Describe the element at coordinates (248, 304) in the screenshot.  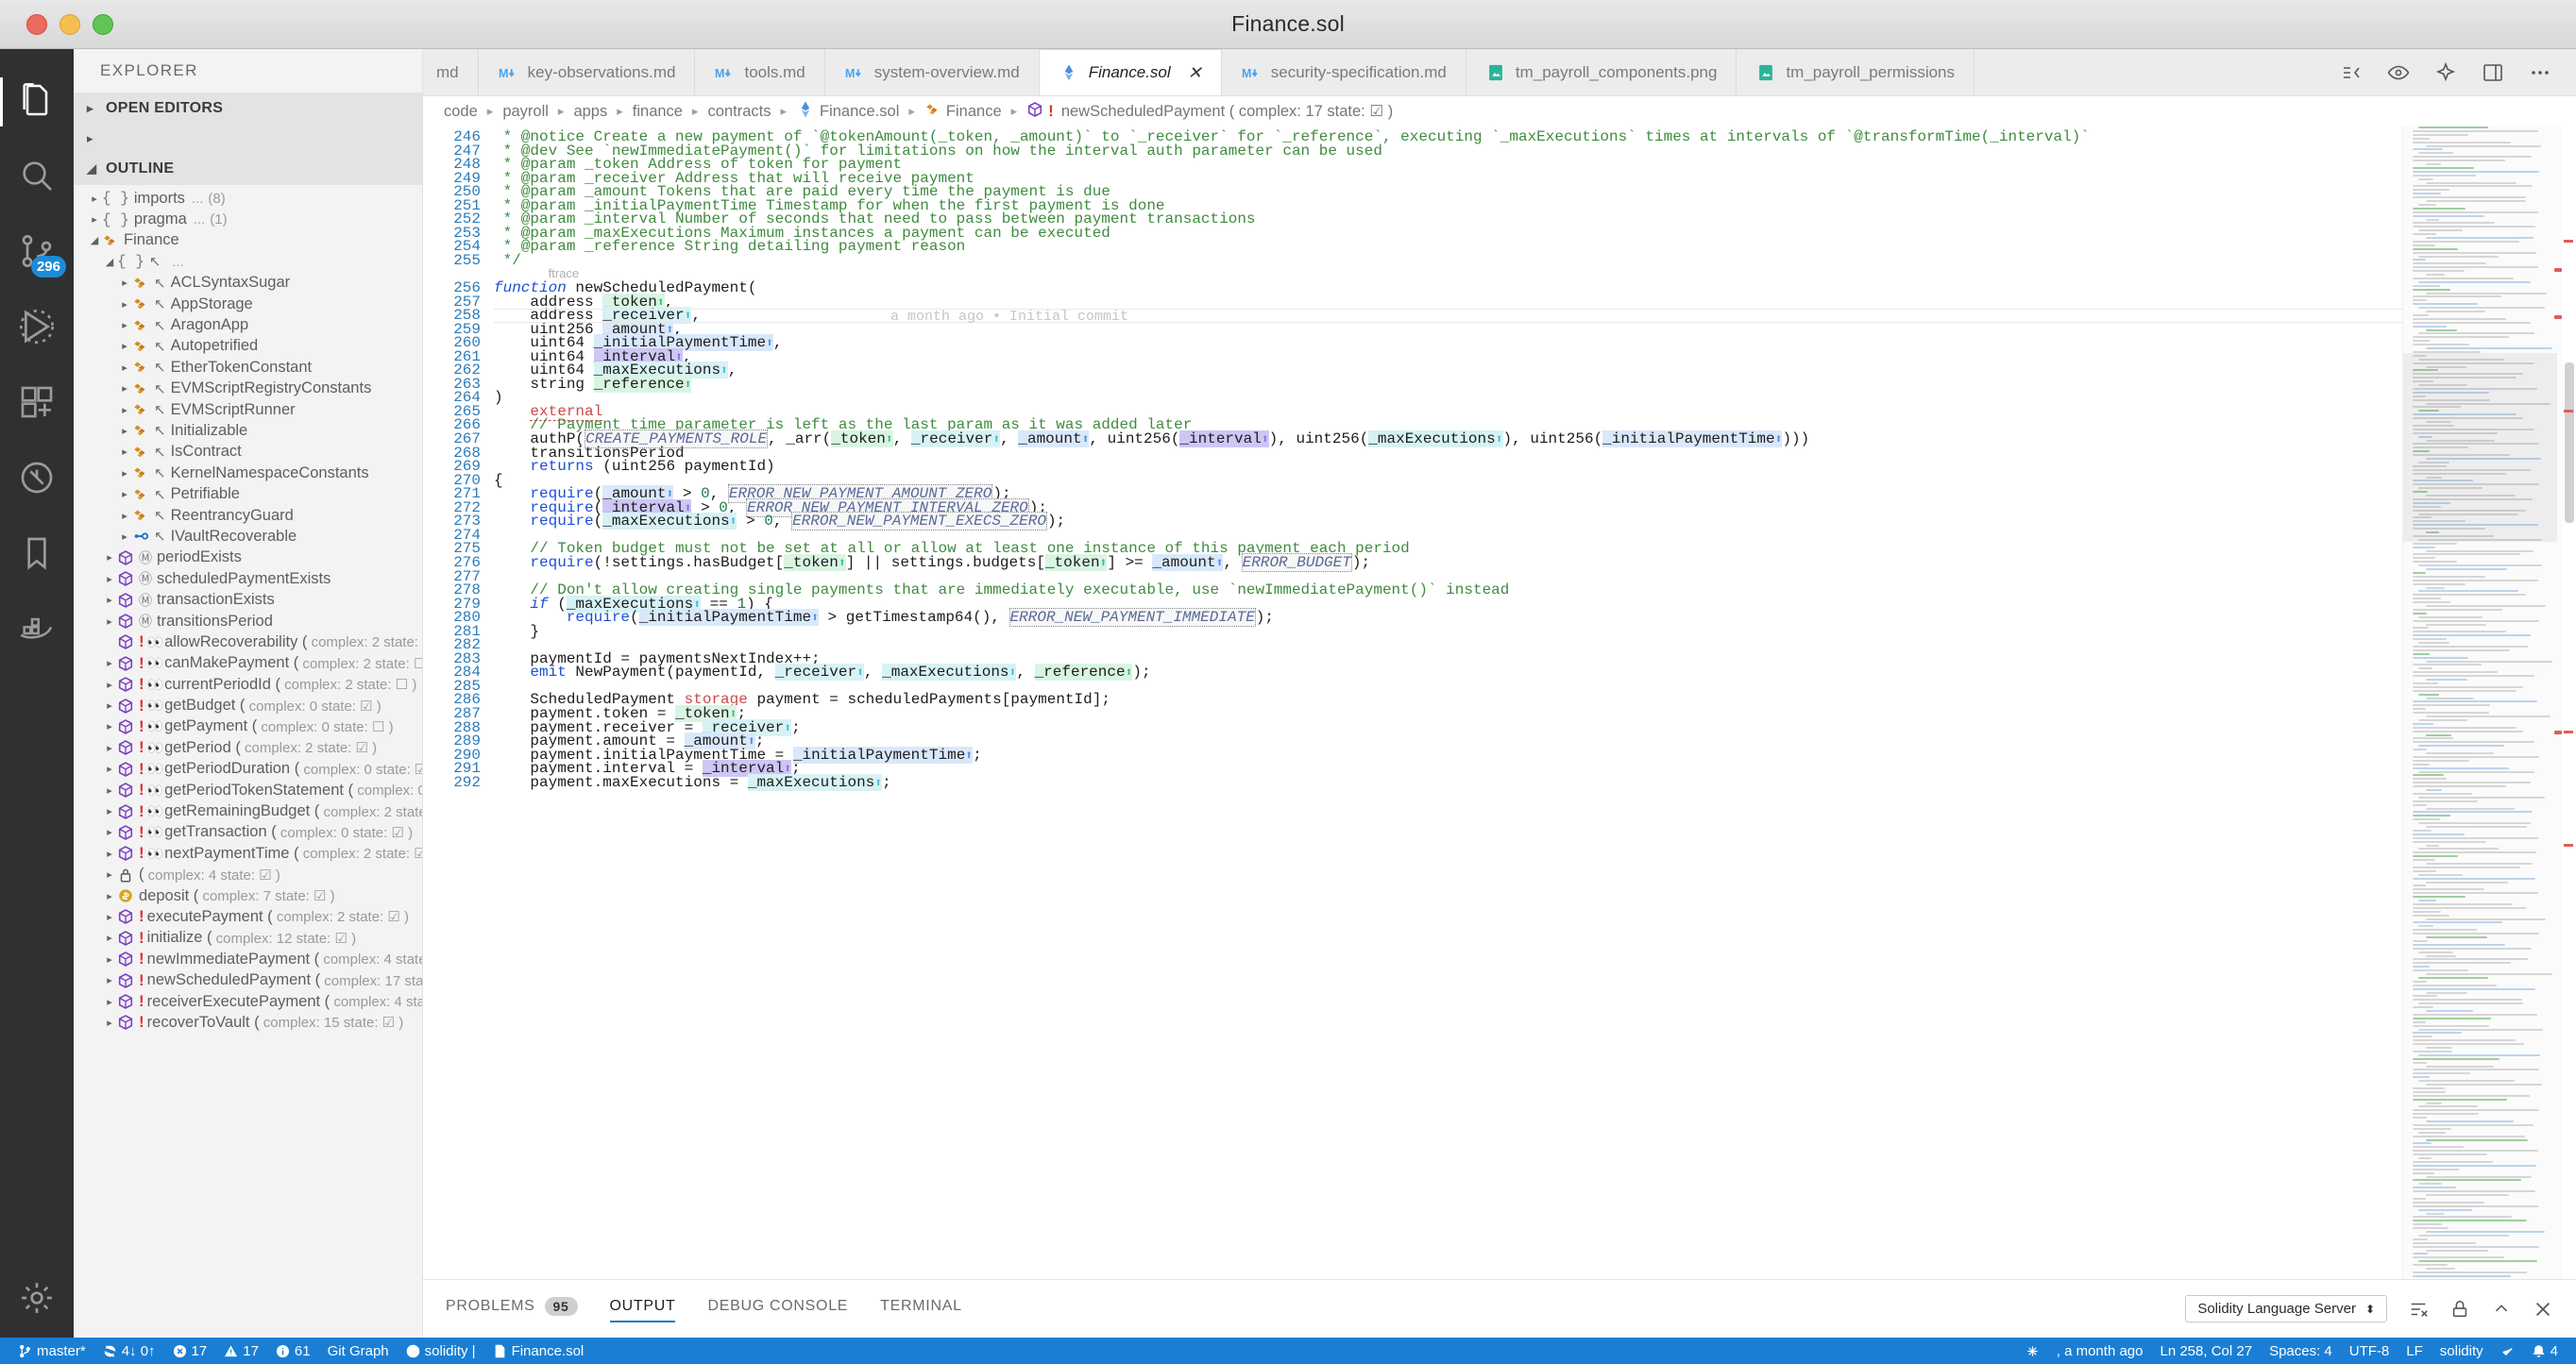
I see `outline-item: ▸ ↖ AppStorage` at that location.